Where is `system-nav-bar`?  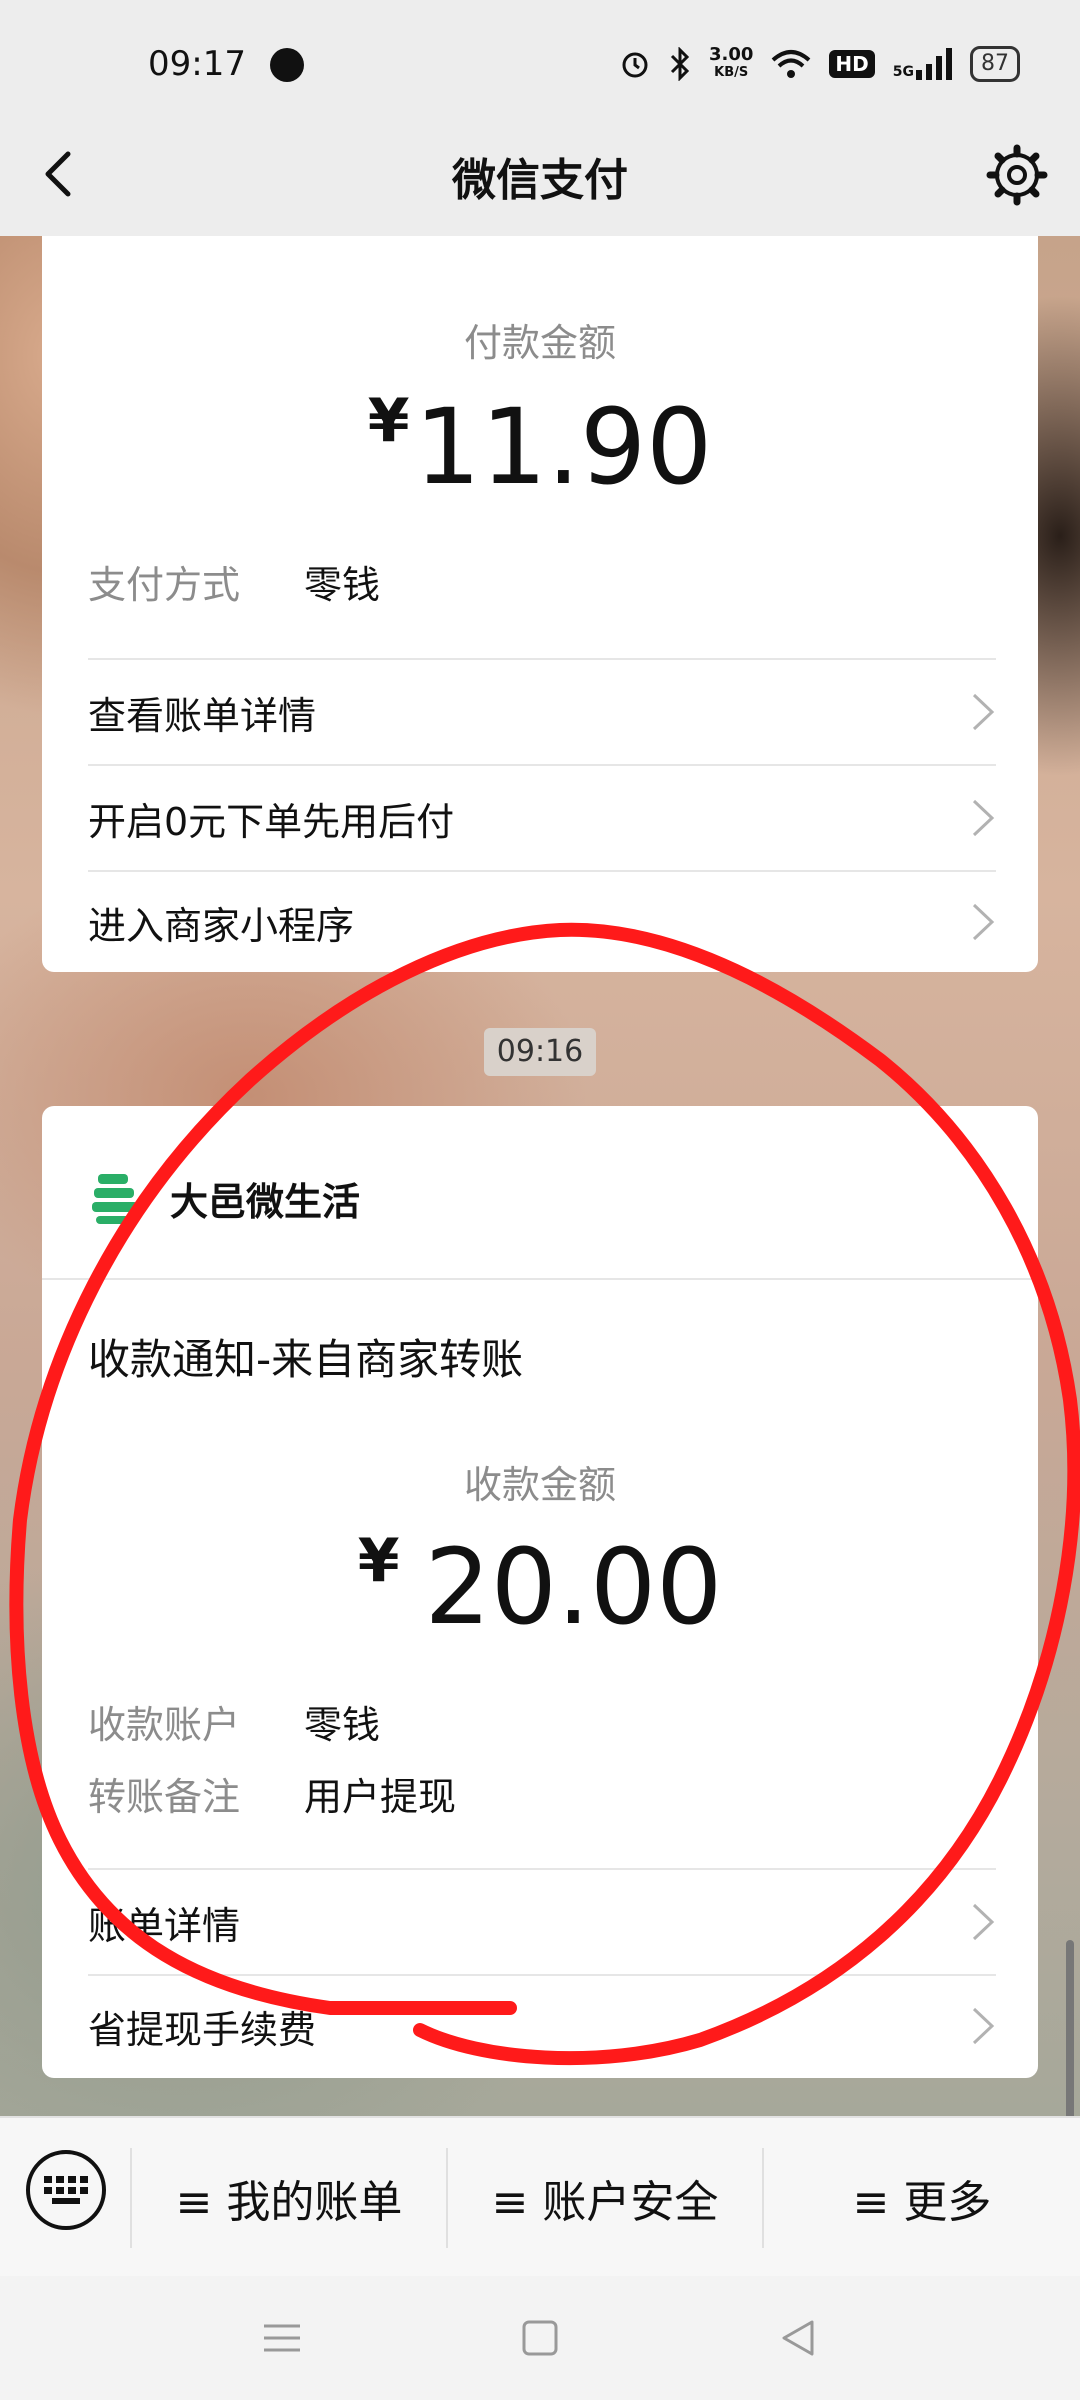
system-nav-bar is located at coordinates (540, 2338).